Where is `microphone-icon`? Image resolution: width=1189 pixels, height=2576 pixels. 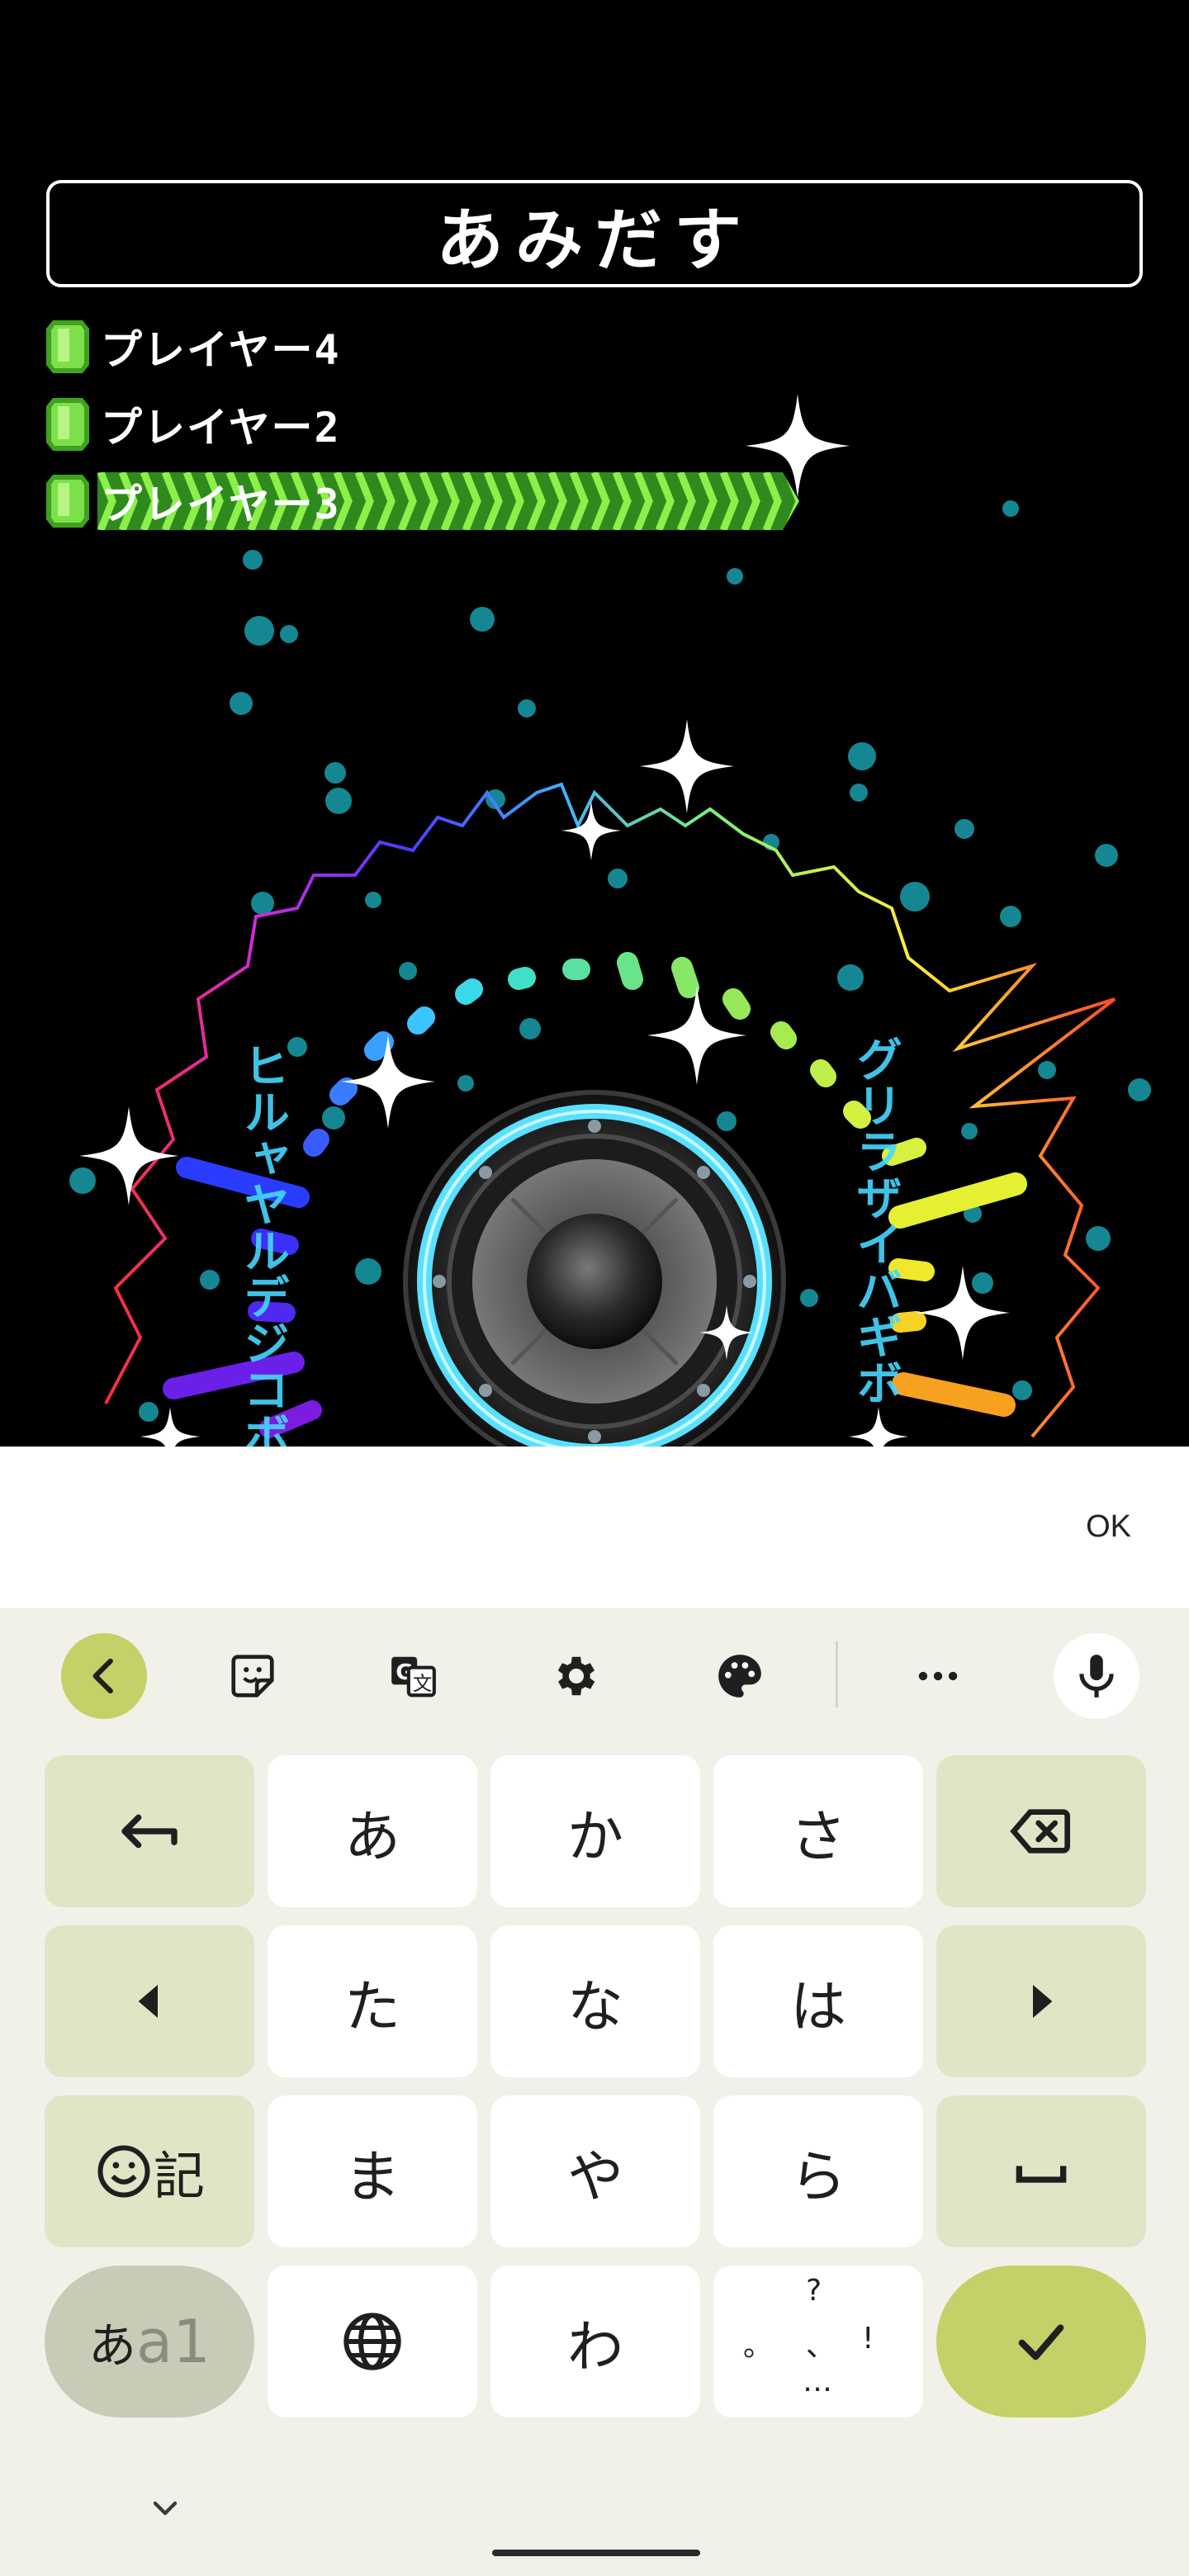 microphone-icon is located at coordinates (1096, 1676).